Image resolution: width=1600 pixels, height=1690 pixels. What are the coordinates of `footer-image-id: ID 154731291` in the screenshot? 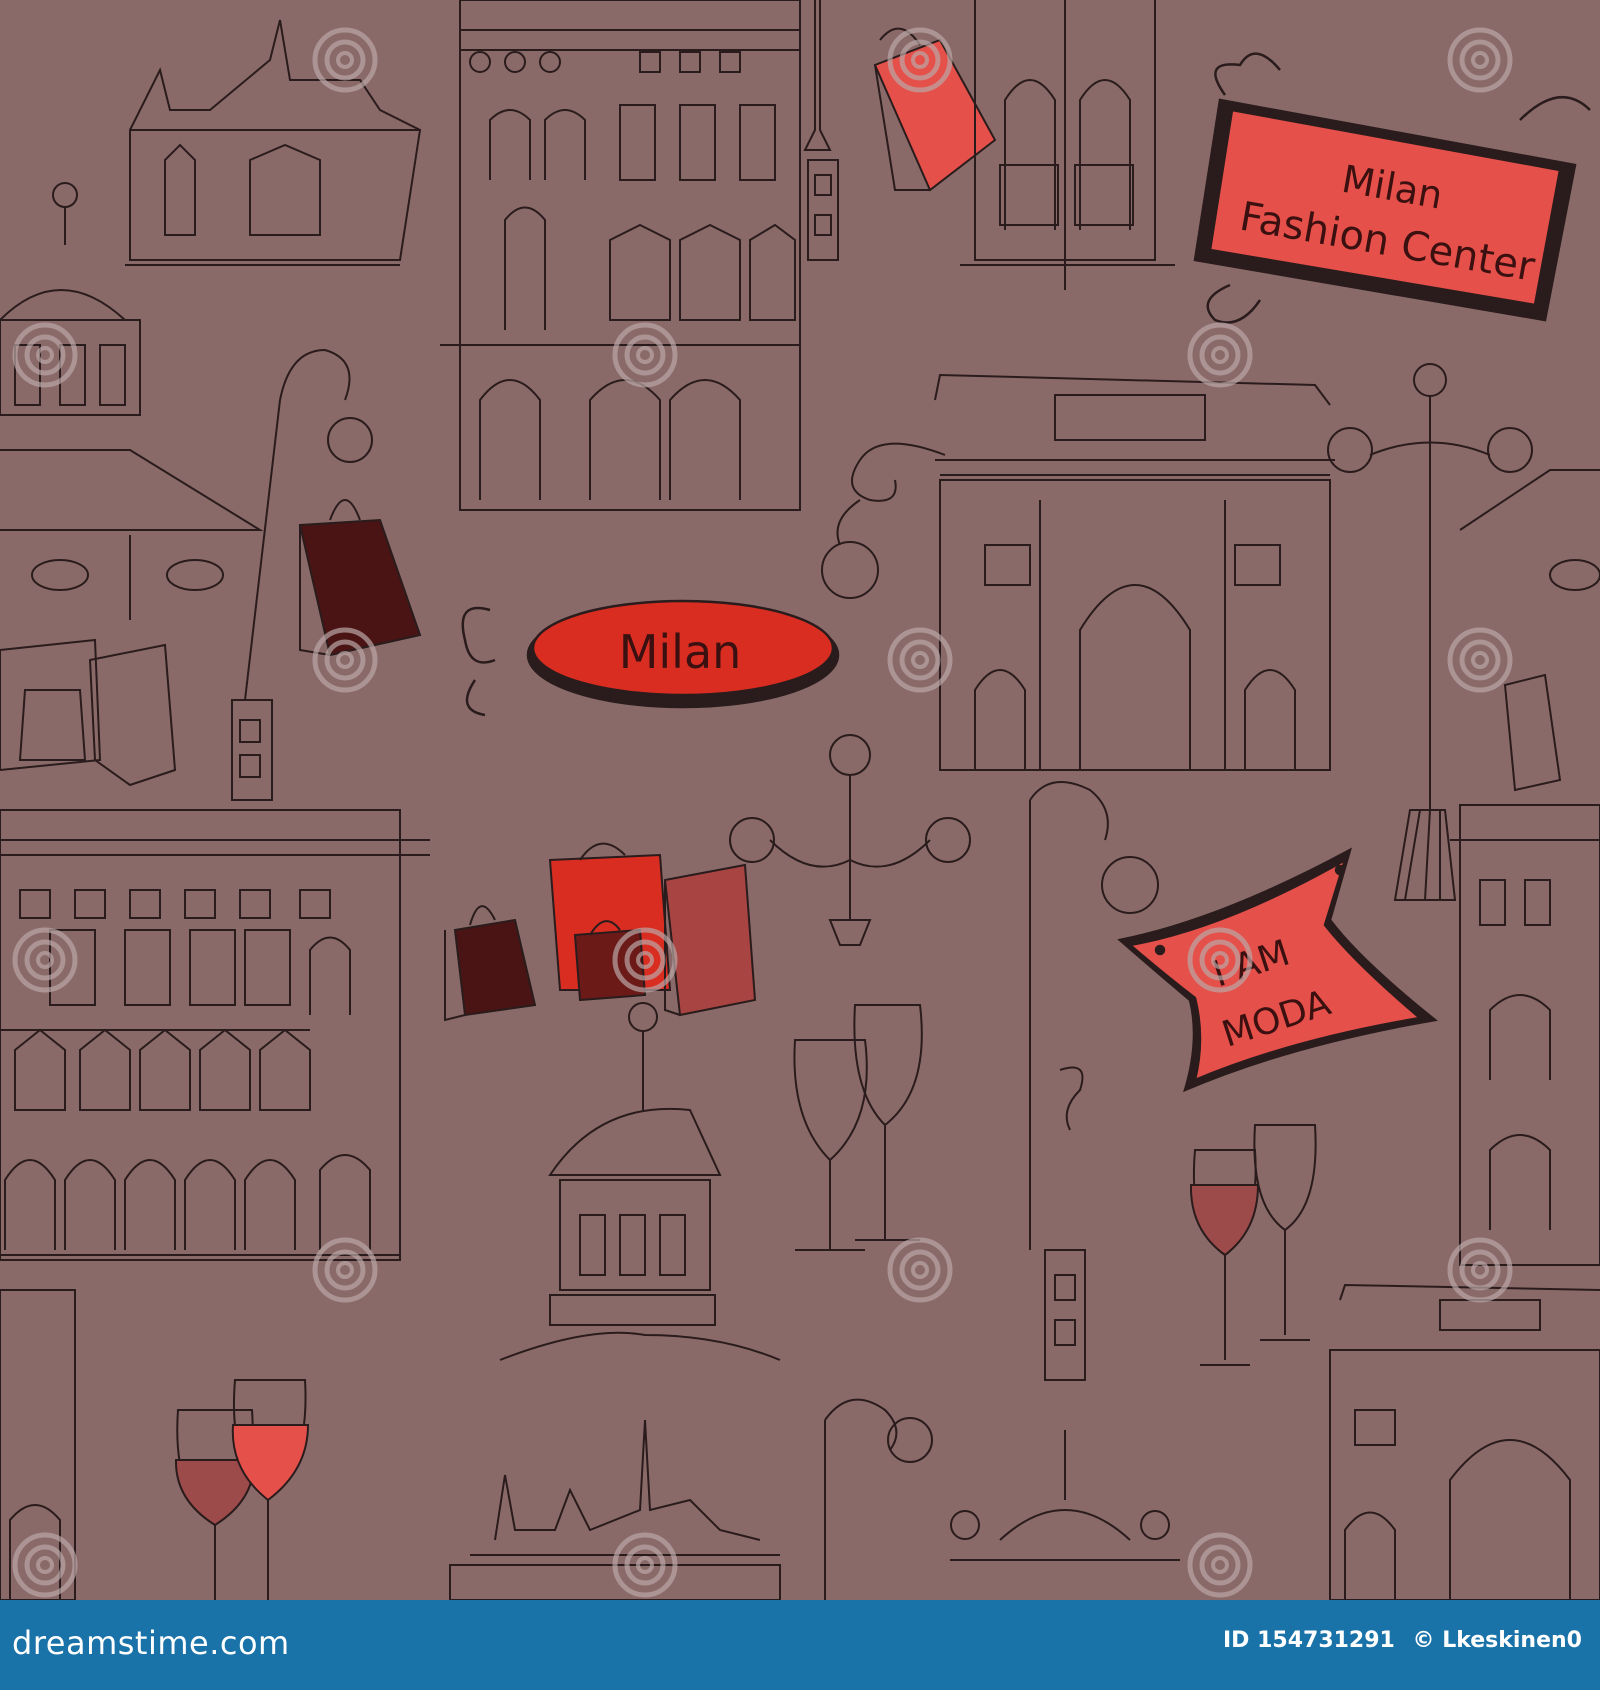 It's located at (1308, 1640).